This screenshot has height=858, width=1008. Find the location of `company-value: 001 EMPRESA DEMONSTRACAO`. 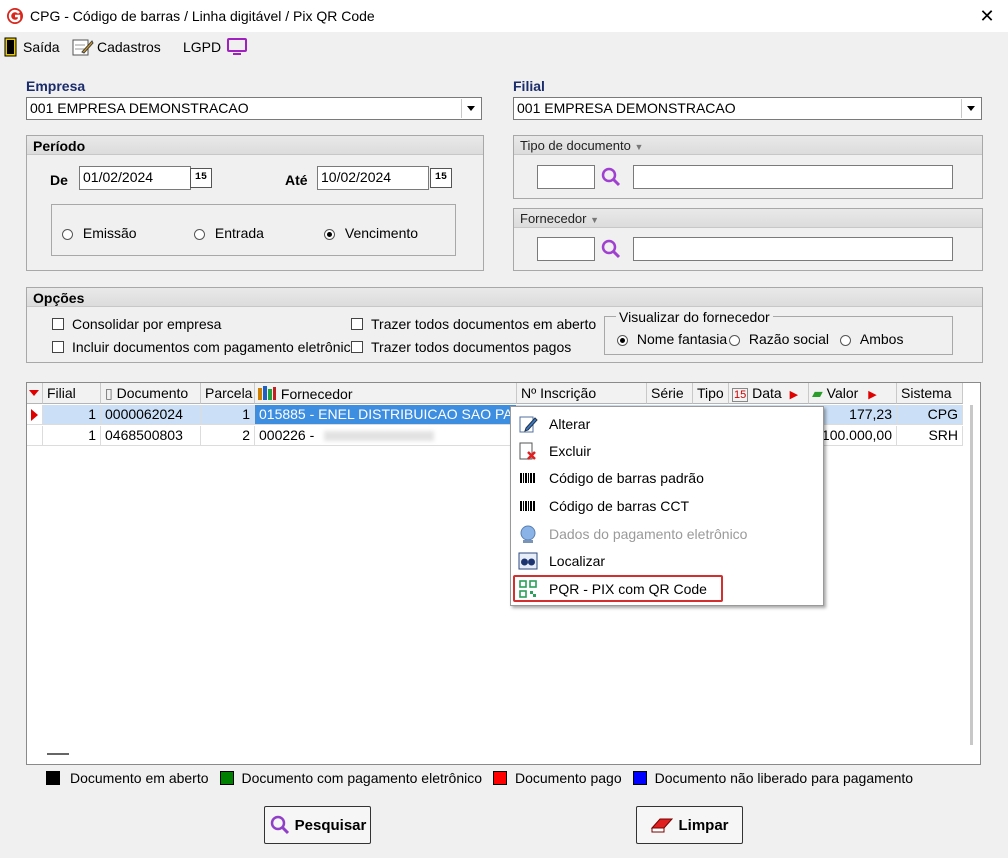

company-value: 001 EMPRESA DEMONSTRACAO is located at coordinates (139, 108).